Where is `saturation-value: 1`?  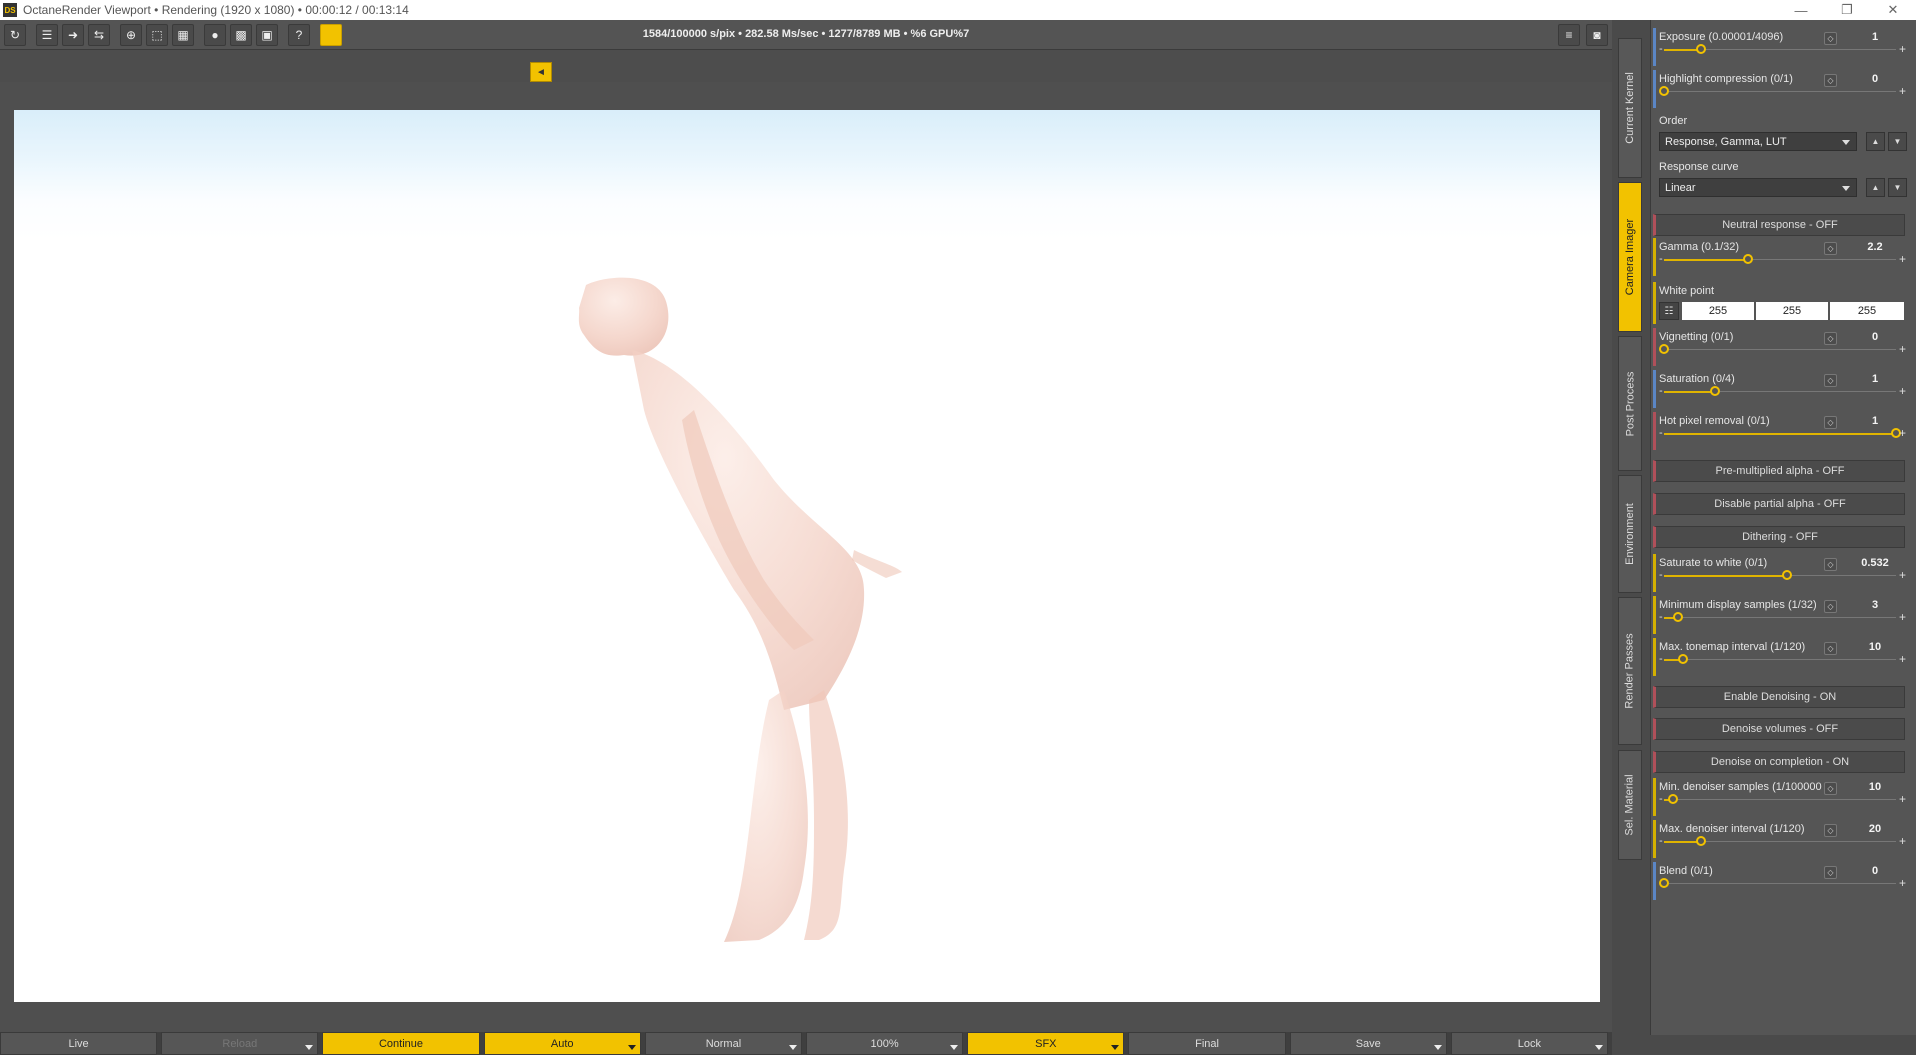
saturation-value: 1 is located at coordinates (1875, 379).